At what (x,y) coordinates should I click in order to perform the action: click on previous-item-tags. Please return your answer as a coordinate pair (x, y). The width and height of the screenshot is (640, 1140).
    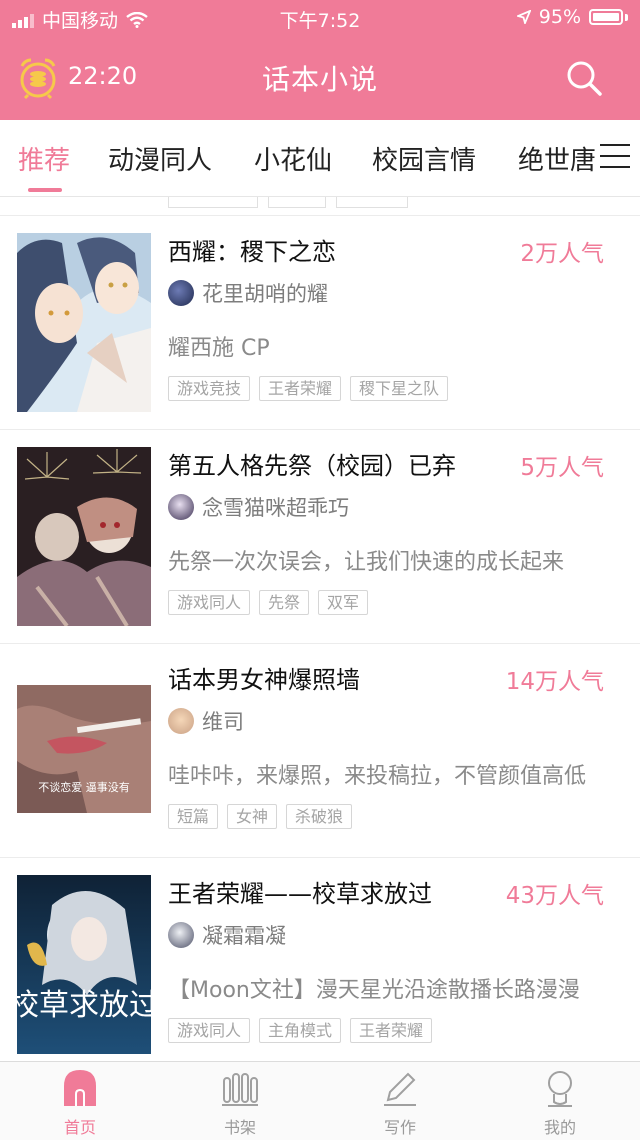
    Looking at the image, I should click on (298, 205).